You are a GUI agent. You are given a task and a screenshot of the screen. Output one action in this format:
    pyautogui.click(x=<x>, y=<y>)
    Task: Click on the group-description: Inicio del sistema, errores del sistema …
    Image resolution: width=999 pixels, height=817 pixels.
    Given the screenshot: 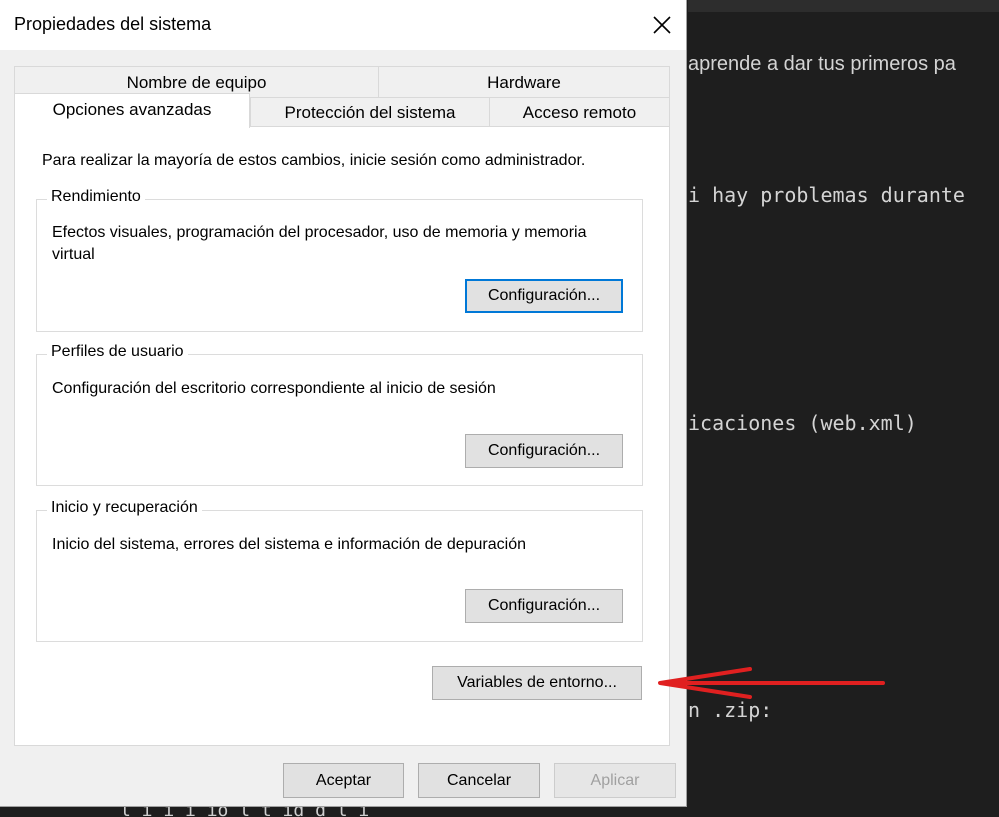 What is the action you would take?
    pyautogui.click(x=289, y=544)
    